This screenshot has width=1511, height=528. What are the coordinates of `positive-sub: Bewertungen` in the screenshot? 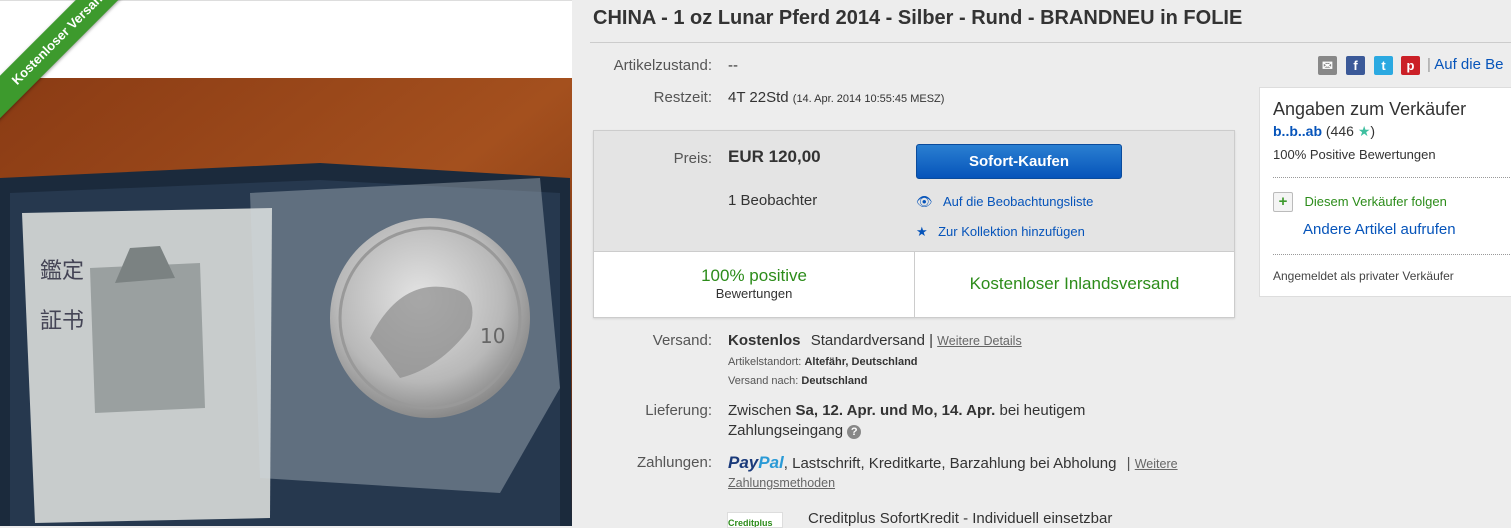 It's located at (754, 293).